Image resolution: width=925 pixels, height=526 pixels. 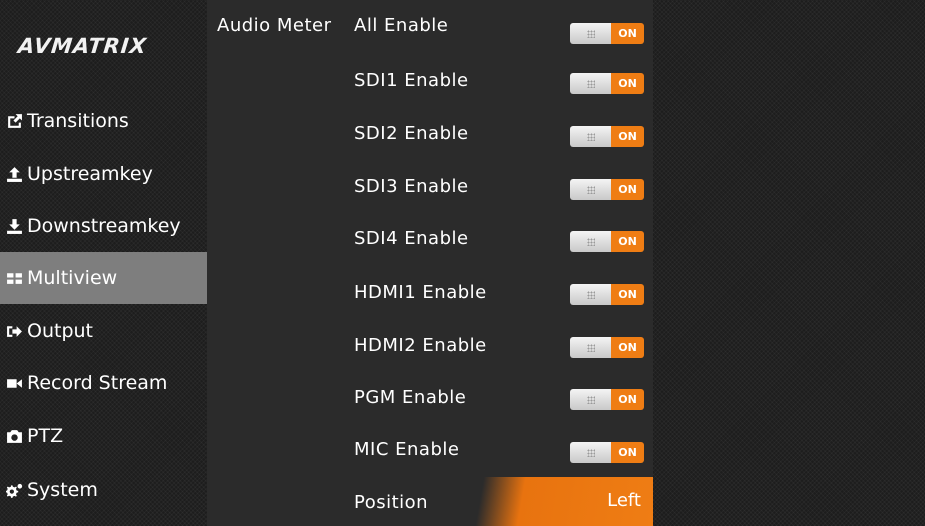 What do you see at coordinates (14, 331) in the screenshot?
I see `sign-out-icon` at bounding box center [14, 331].